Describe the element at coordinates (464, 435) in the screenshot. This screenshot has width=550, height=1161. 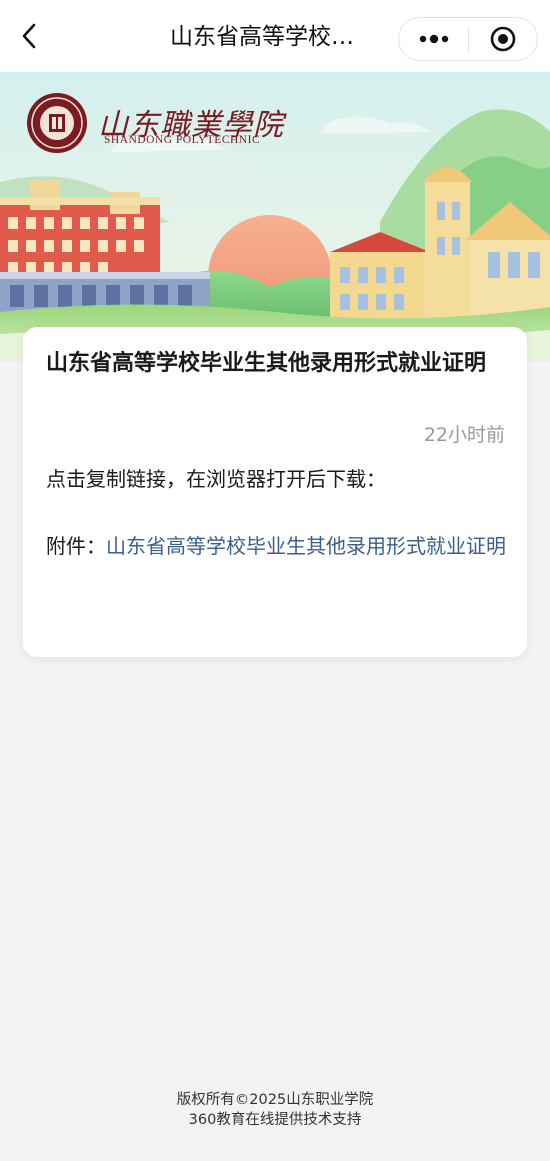
I see `article-timestamp: 22小时前` at that location.